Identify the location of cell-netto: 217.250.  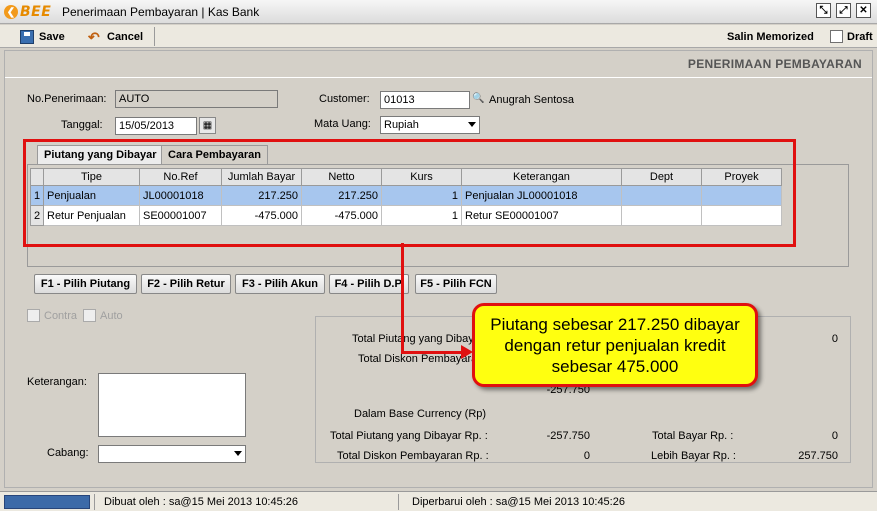
(341, 195).